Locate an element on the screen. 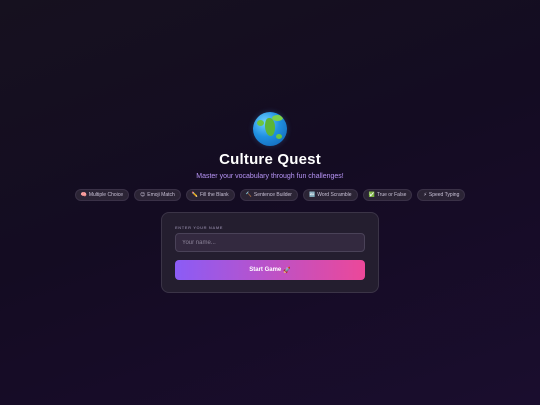 The width and height of the screenshot is (540, 405). mode-chip-fill-the-blank: ✏️ Fill the Blank is located at coordinates (210, 195).